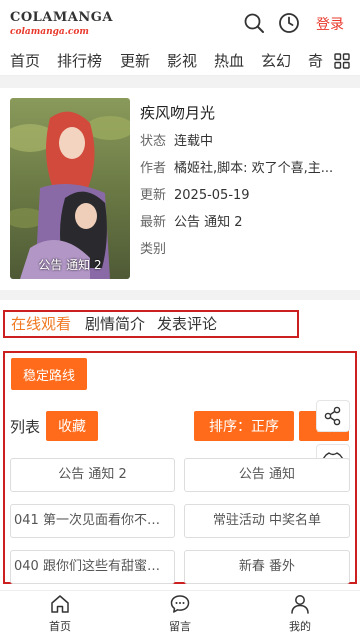 This screenshot has height=641, width=360. Describe the element at coordinates (300, 604) in the screenshot. I see `user-icon` at that location.